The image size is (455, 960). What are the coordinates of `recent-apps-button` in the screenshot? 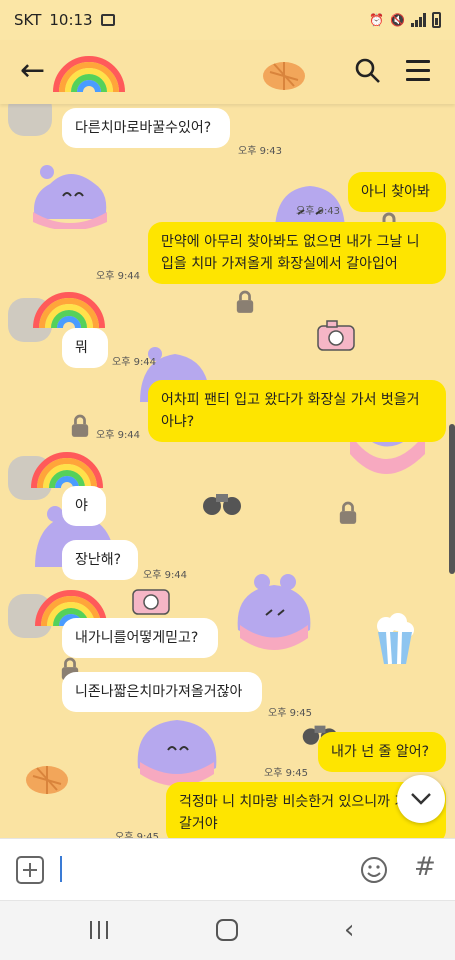 It's located at (100, 930).